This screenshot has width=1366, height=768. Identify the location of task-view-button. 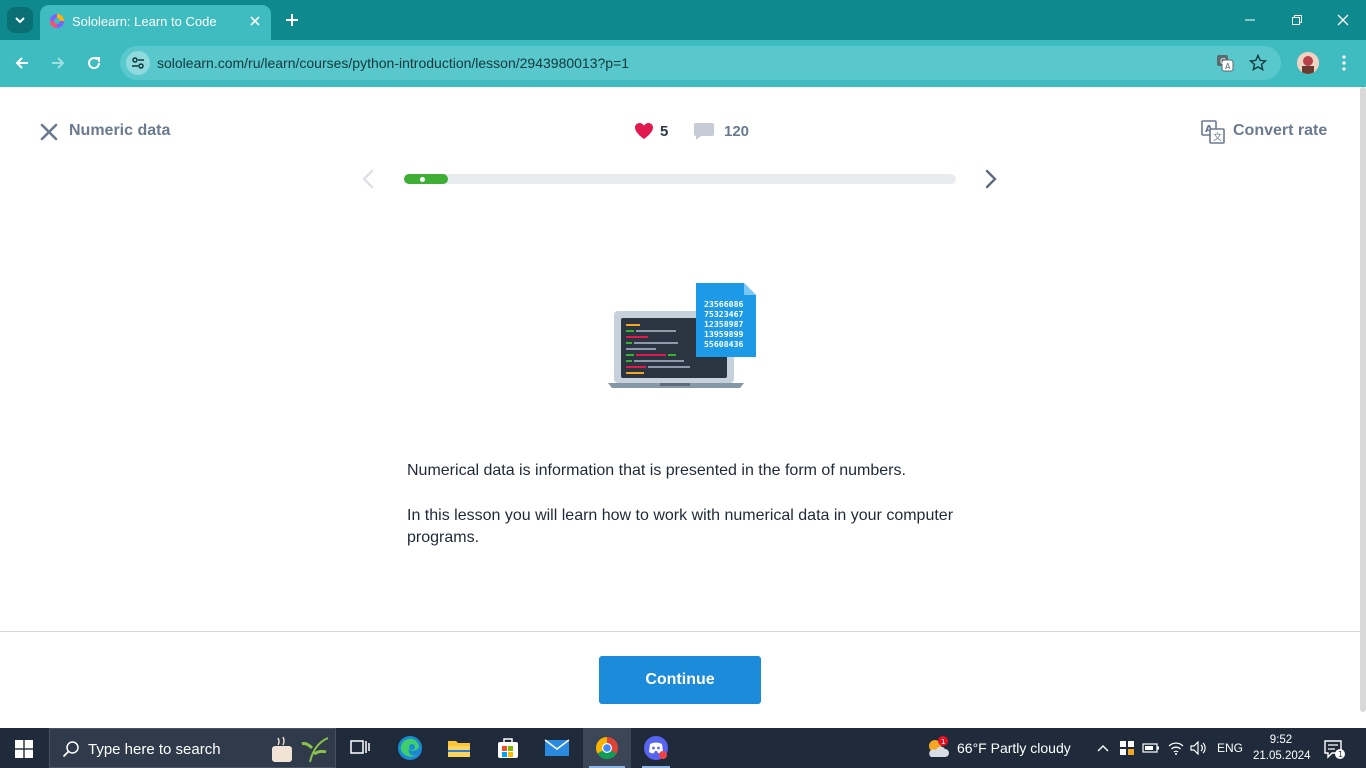
(360, 748).